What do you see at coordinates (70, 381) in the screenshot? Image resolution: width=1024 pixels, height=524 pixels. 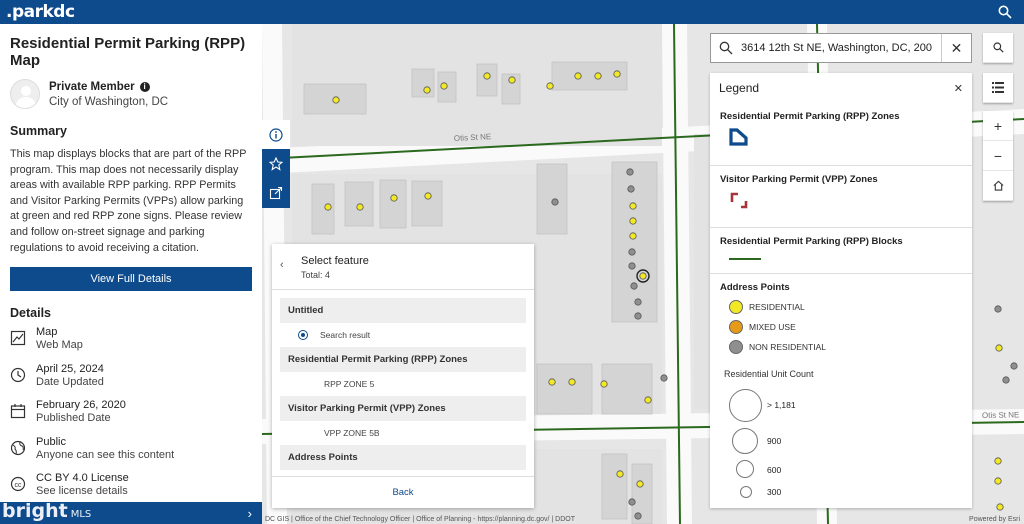 I see `detail-sub: Date Updated` at bounding box center [70, 381].